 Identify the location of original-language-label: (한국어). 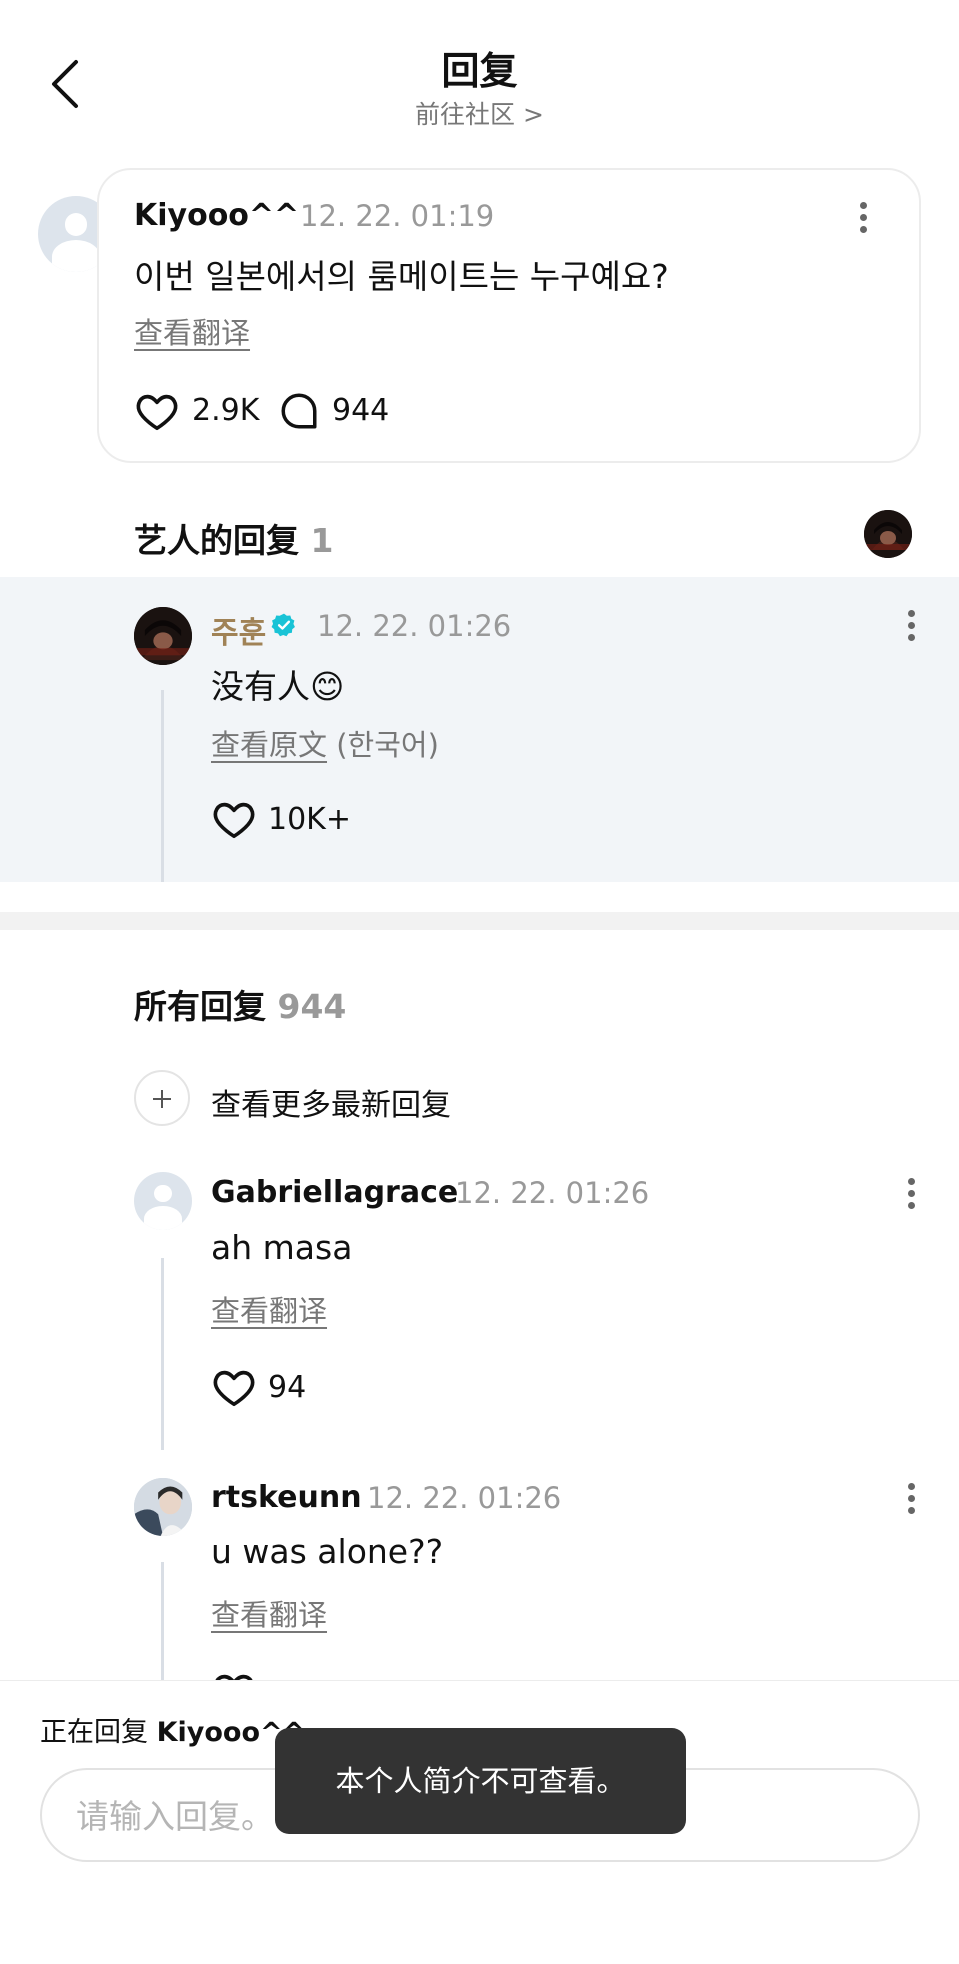
(387, 745).